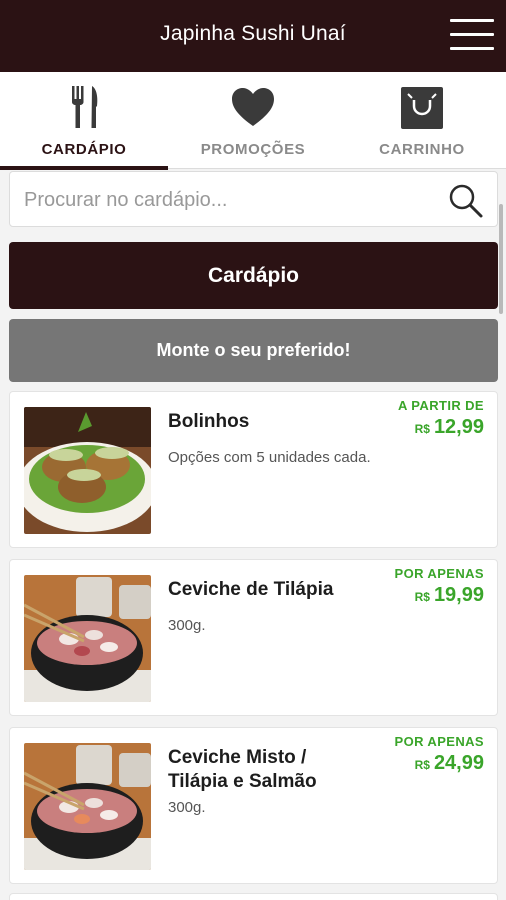 This screenshot has width=506, height=900. I want to click on tab-label: CARRINHO, so click(422, 149).